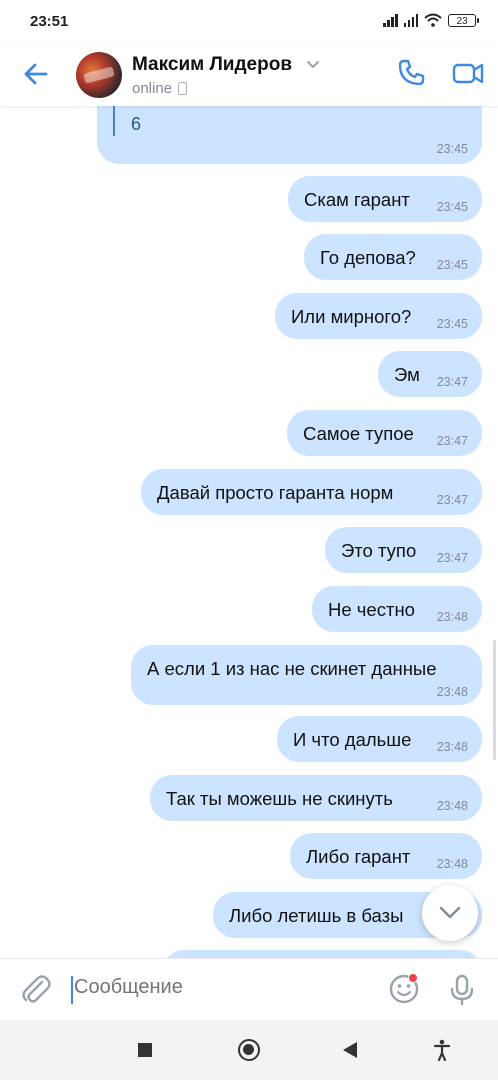 The height and width of the screenshot is (1080, 498). What do you see at coordinates (368, 257) in the screenshot?
I see `message-text: Го депова?` at bounding box center [368, 257].